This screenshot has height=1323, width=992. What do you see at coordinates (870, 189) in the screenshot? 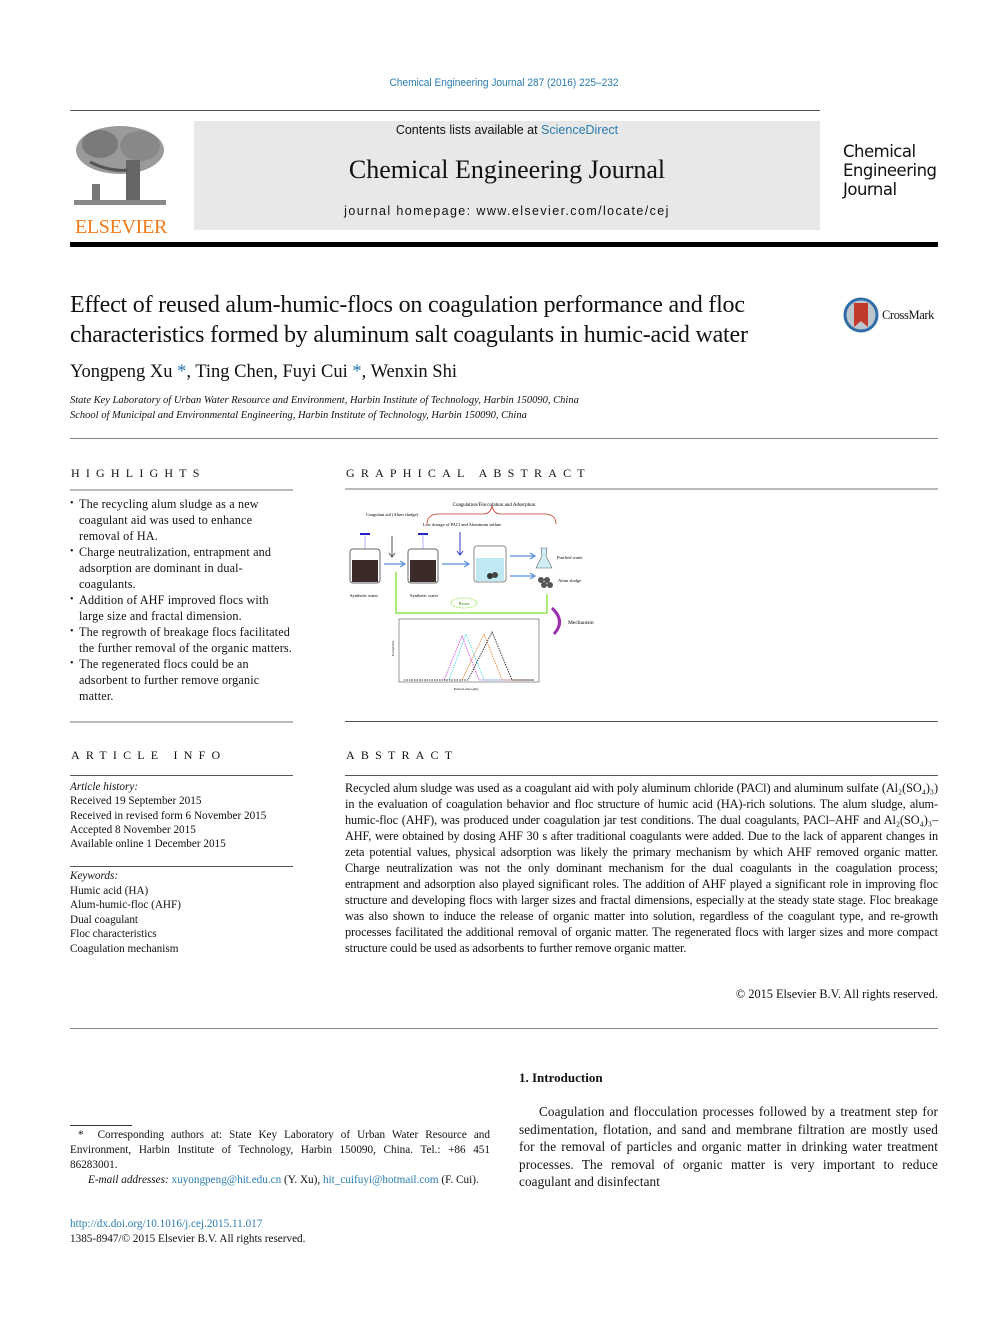
I see `journal-logo-line: Journal` at bounding box center [870, 189].